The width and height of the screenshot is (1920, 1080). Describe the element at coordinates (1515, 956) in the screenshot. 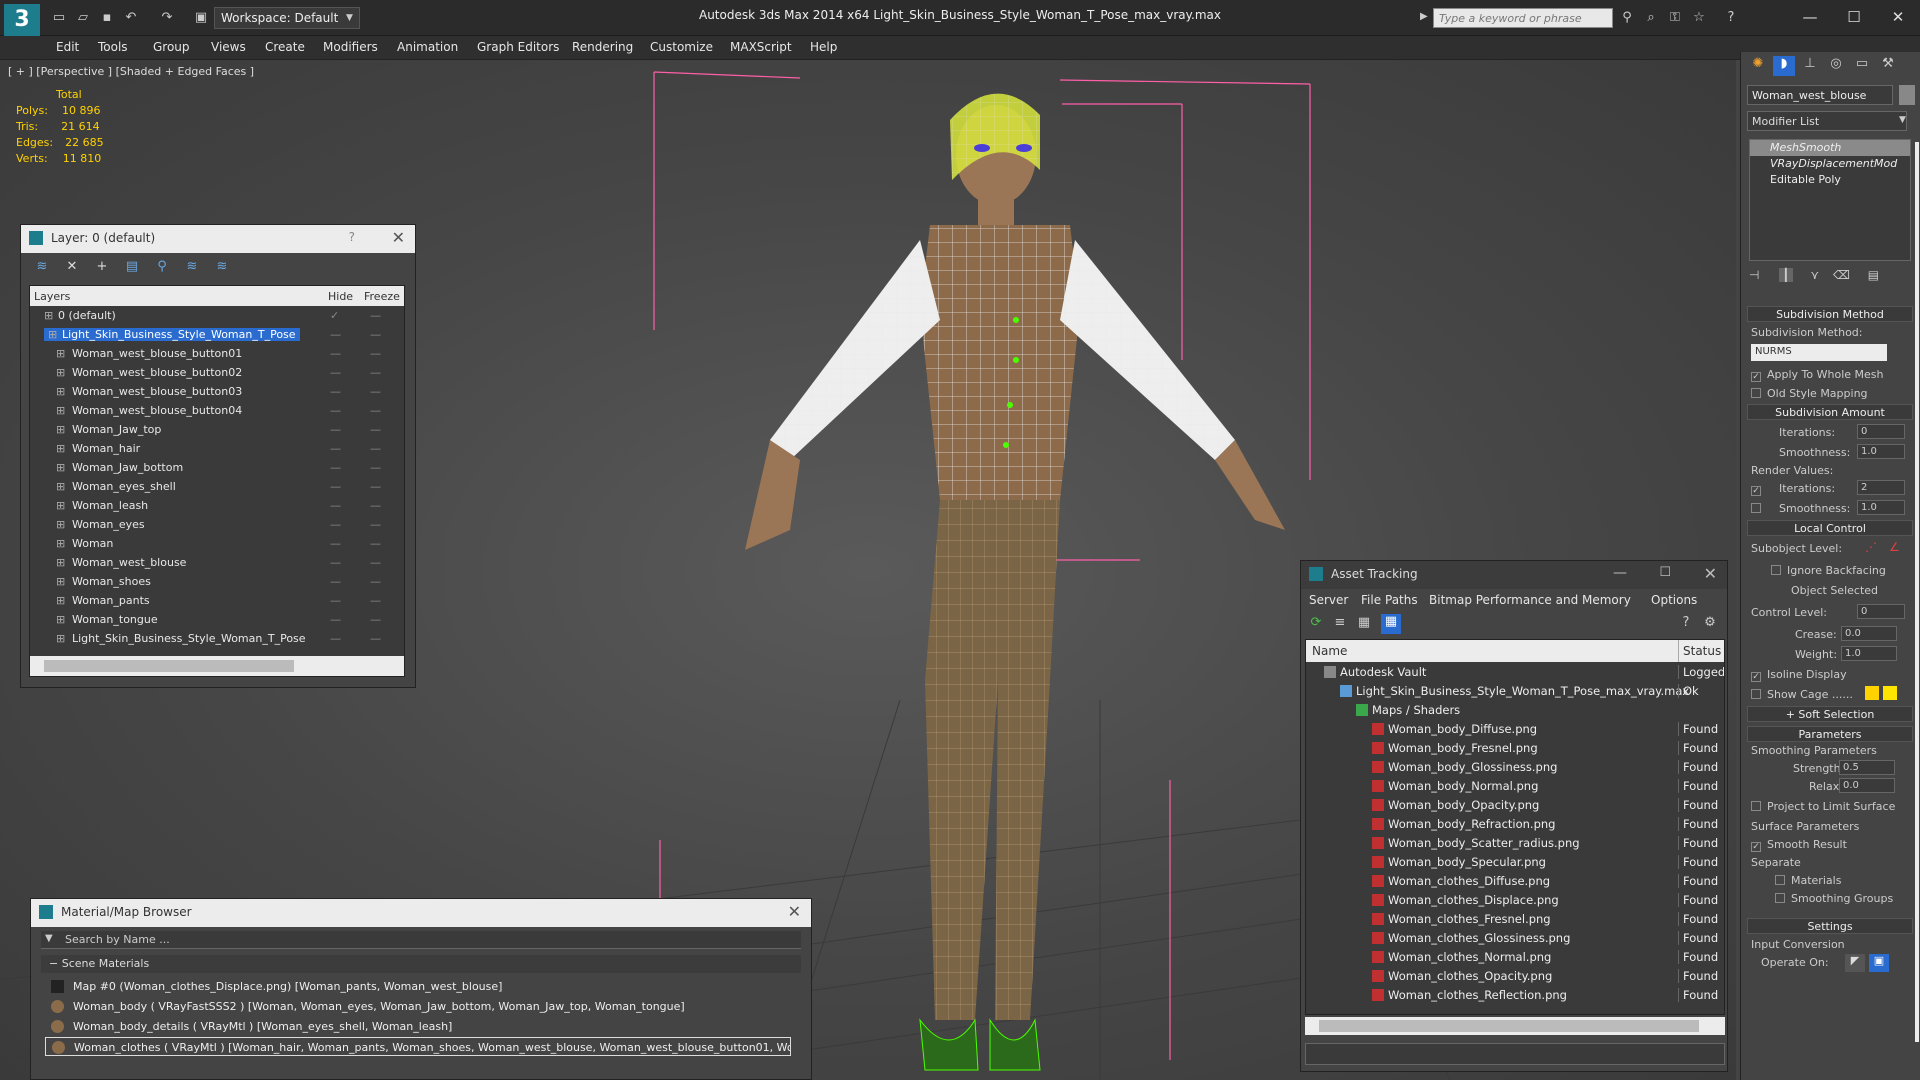

I see `asset-row: Woman_clothes_Normal.png Found` at that location.